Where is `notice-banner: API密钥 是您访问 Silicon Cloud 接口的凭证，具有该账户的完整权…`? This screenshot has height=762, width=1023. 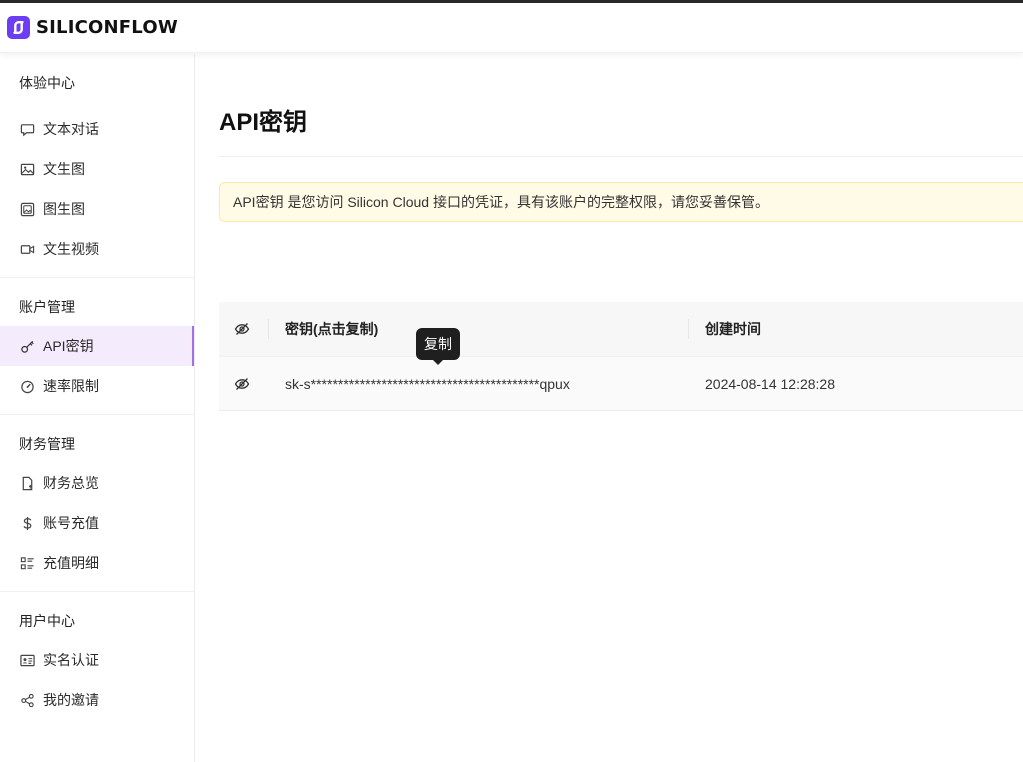
notice-banner: API密钥 是您访问 Silicon Cloud 接口的凭证，具有该账户的完整权… is located at coordinates (621, 202).